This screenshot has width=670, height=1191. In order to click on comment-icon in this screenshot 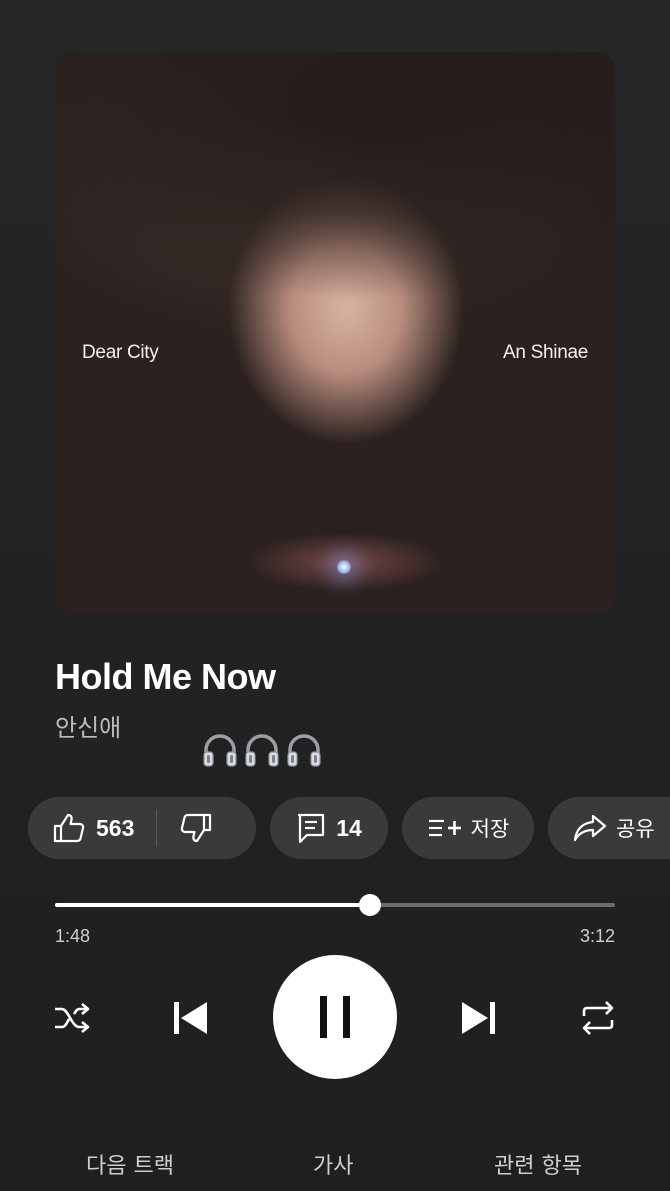, I will do `click(311, 828)`.